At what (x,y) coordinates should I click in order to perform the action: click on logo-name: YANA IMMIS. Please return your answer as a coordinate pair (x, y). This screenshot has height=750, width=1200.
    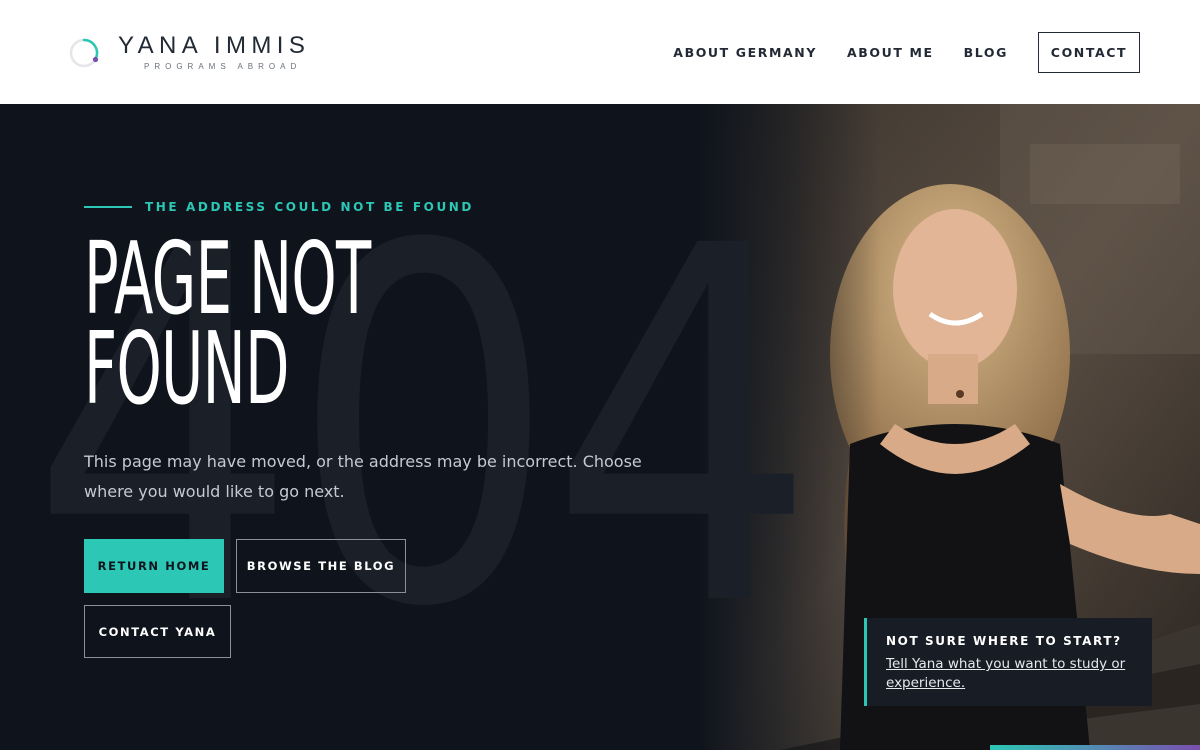
    Looking at the image, I should click on (214, 45).